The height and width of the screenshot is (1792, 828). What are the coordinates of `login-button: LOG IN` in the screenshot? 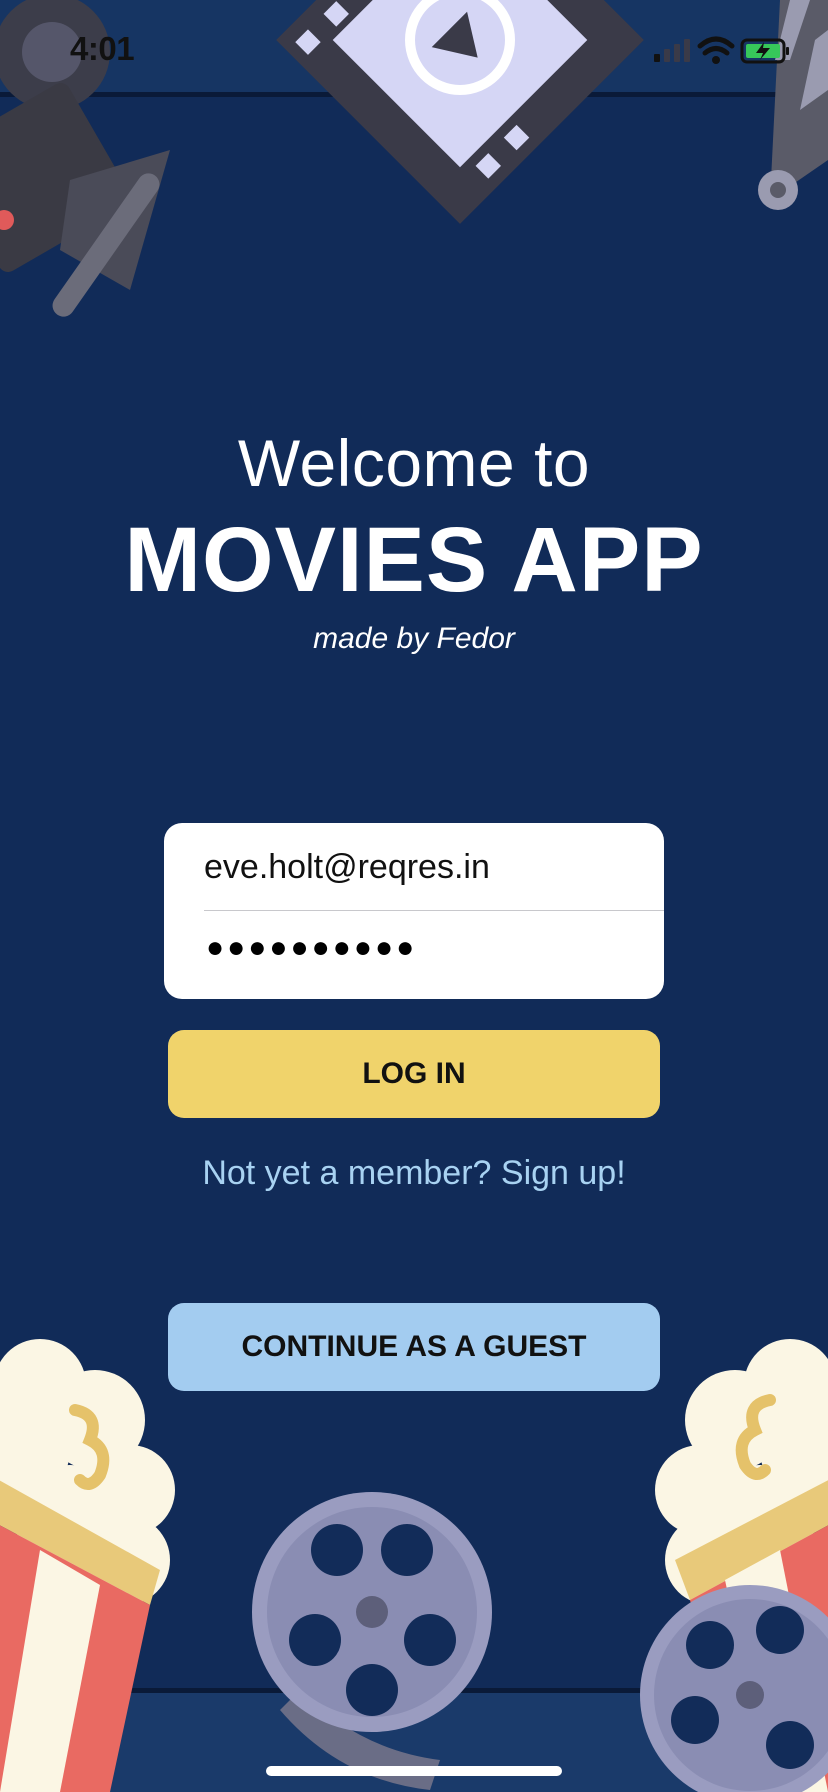 It's located at (414, 1074).